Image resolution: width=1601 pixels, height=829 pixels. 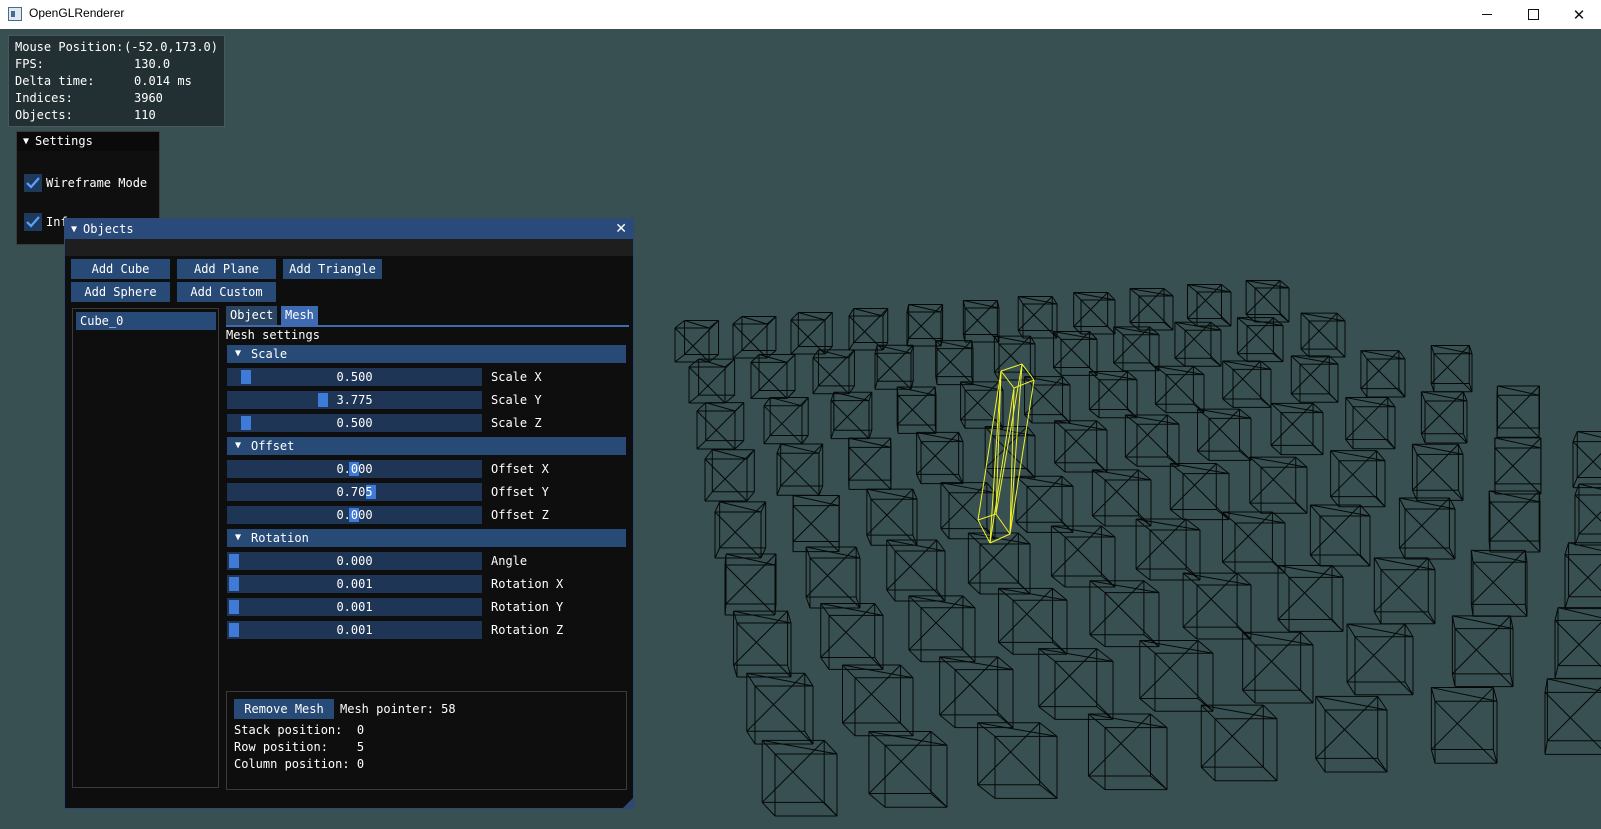 What do you see at coordinates (252, 315) in the screenshot?
I see `tab-object: Object` at bounding box center [252, 315].